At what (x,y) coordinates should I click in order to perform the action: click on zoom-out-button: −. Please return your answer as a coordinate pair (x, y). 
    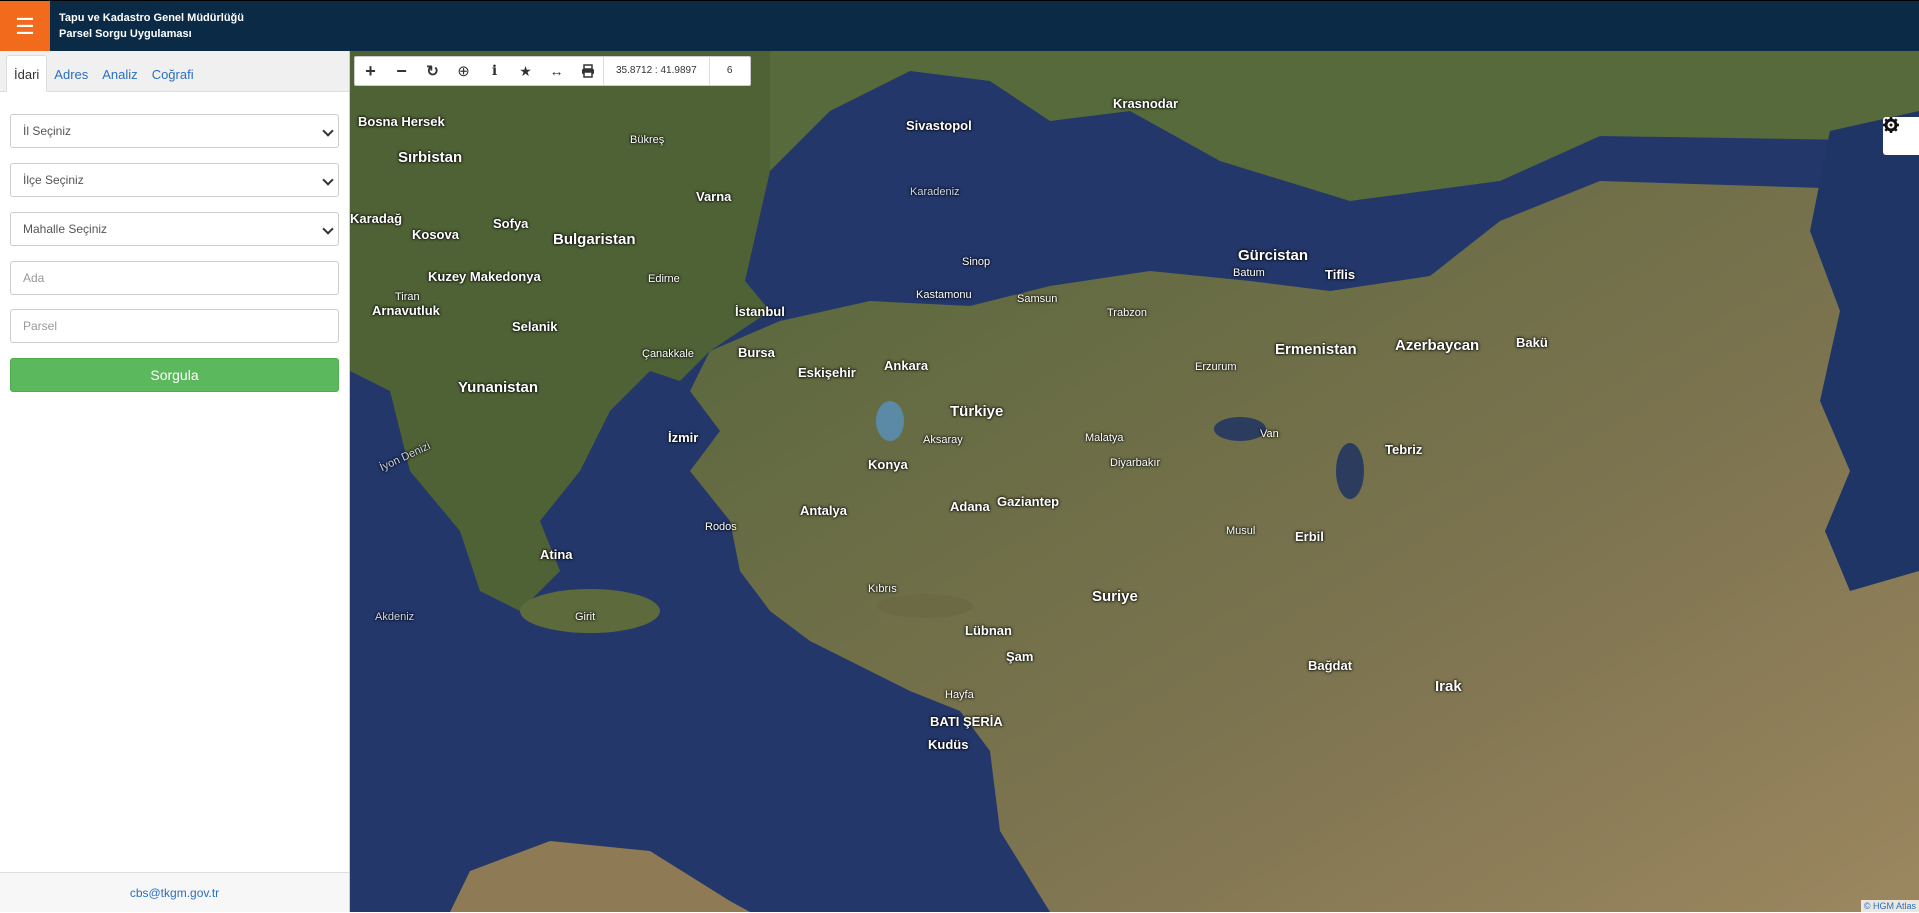
    Looking at the image, I should click on (401, 71).